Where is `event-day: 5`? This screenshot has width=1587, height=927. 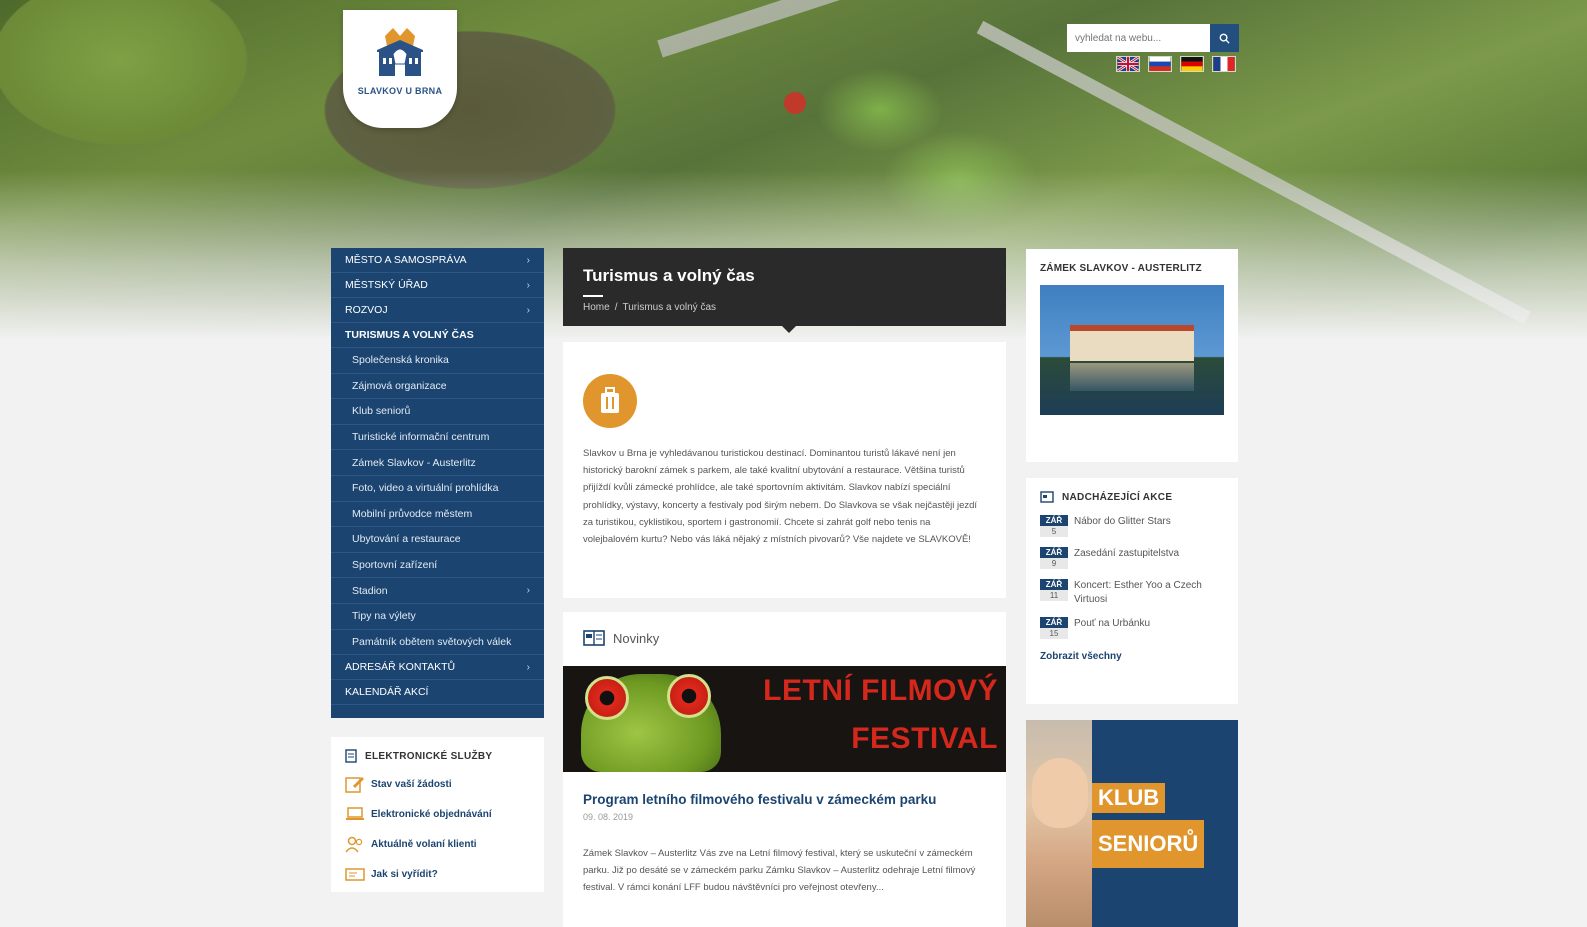
event-day: 5 is located at coordinates (1054, 531).